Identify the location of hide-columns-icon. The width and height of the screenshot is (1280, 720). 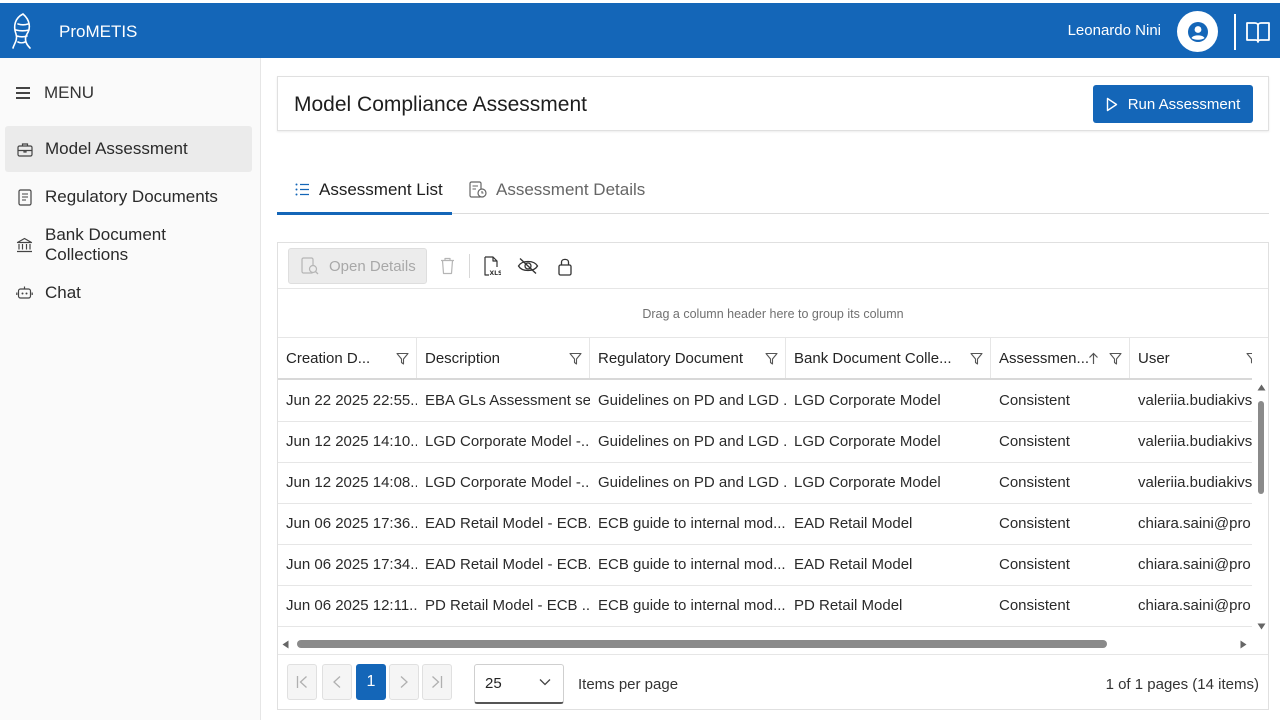
(528, 266).